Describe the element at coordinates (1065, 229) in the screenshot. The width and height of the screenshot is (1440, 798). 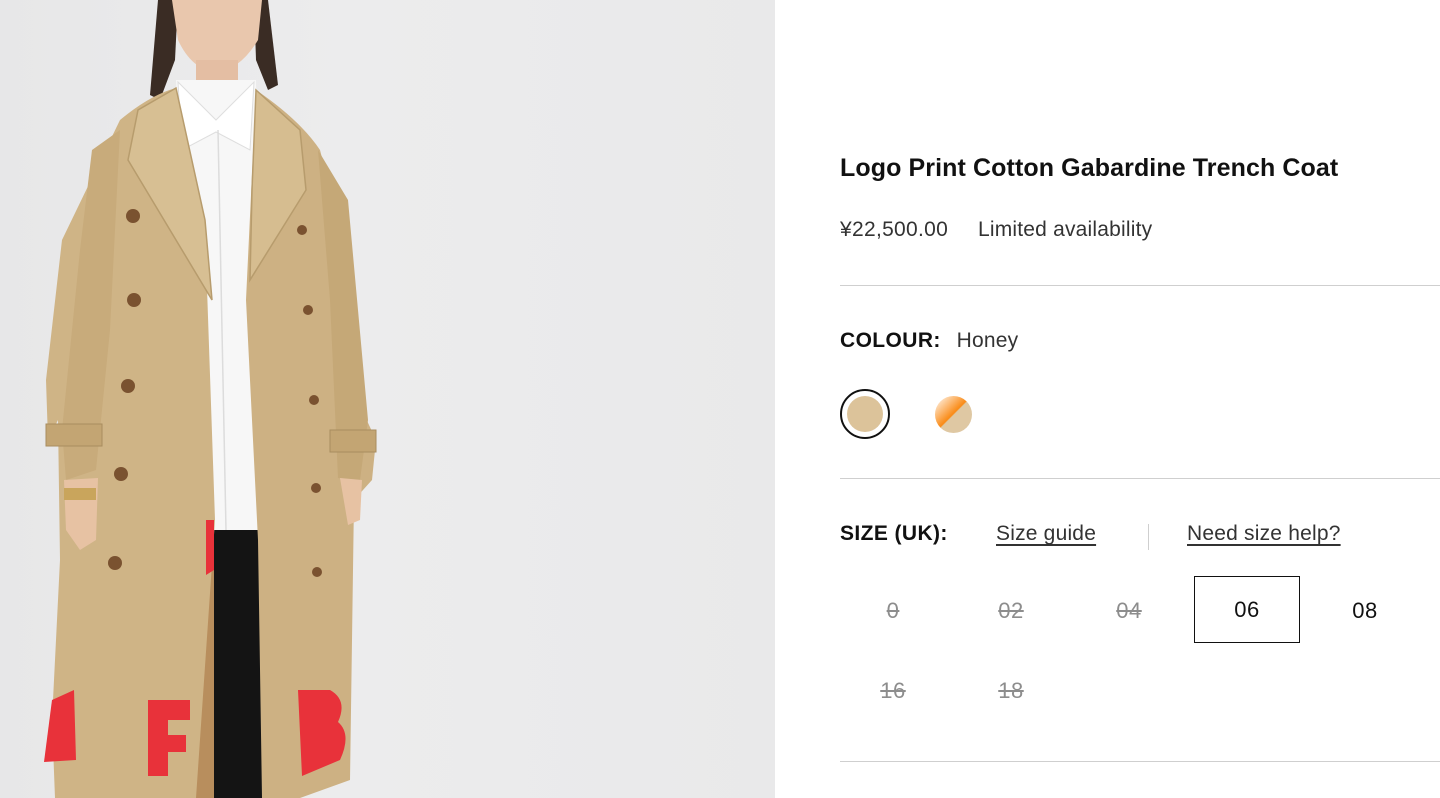
I see `availability-status: Limited availability` at that location.